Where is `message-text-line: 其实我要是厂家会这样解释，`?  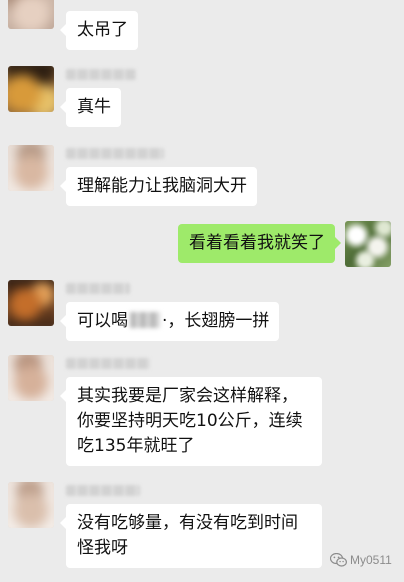
message-text-line: 其实我要是厂家会这样解释， is located at coordinates (187, 396).